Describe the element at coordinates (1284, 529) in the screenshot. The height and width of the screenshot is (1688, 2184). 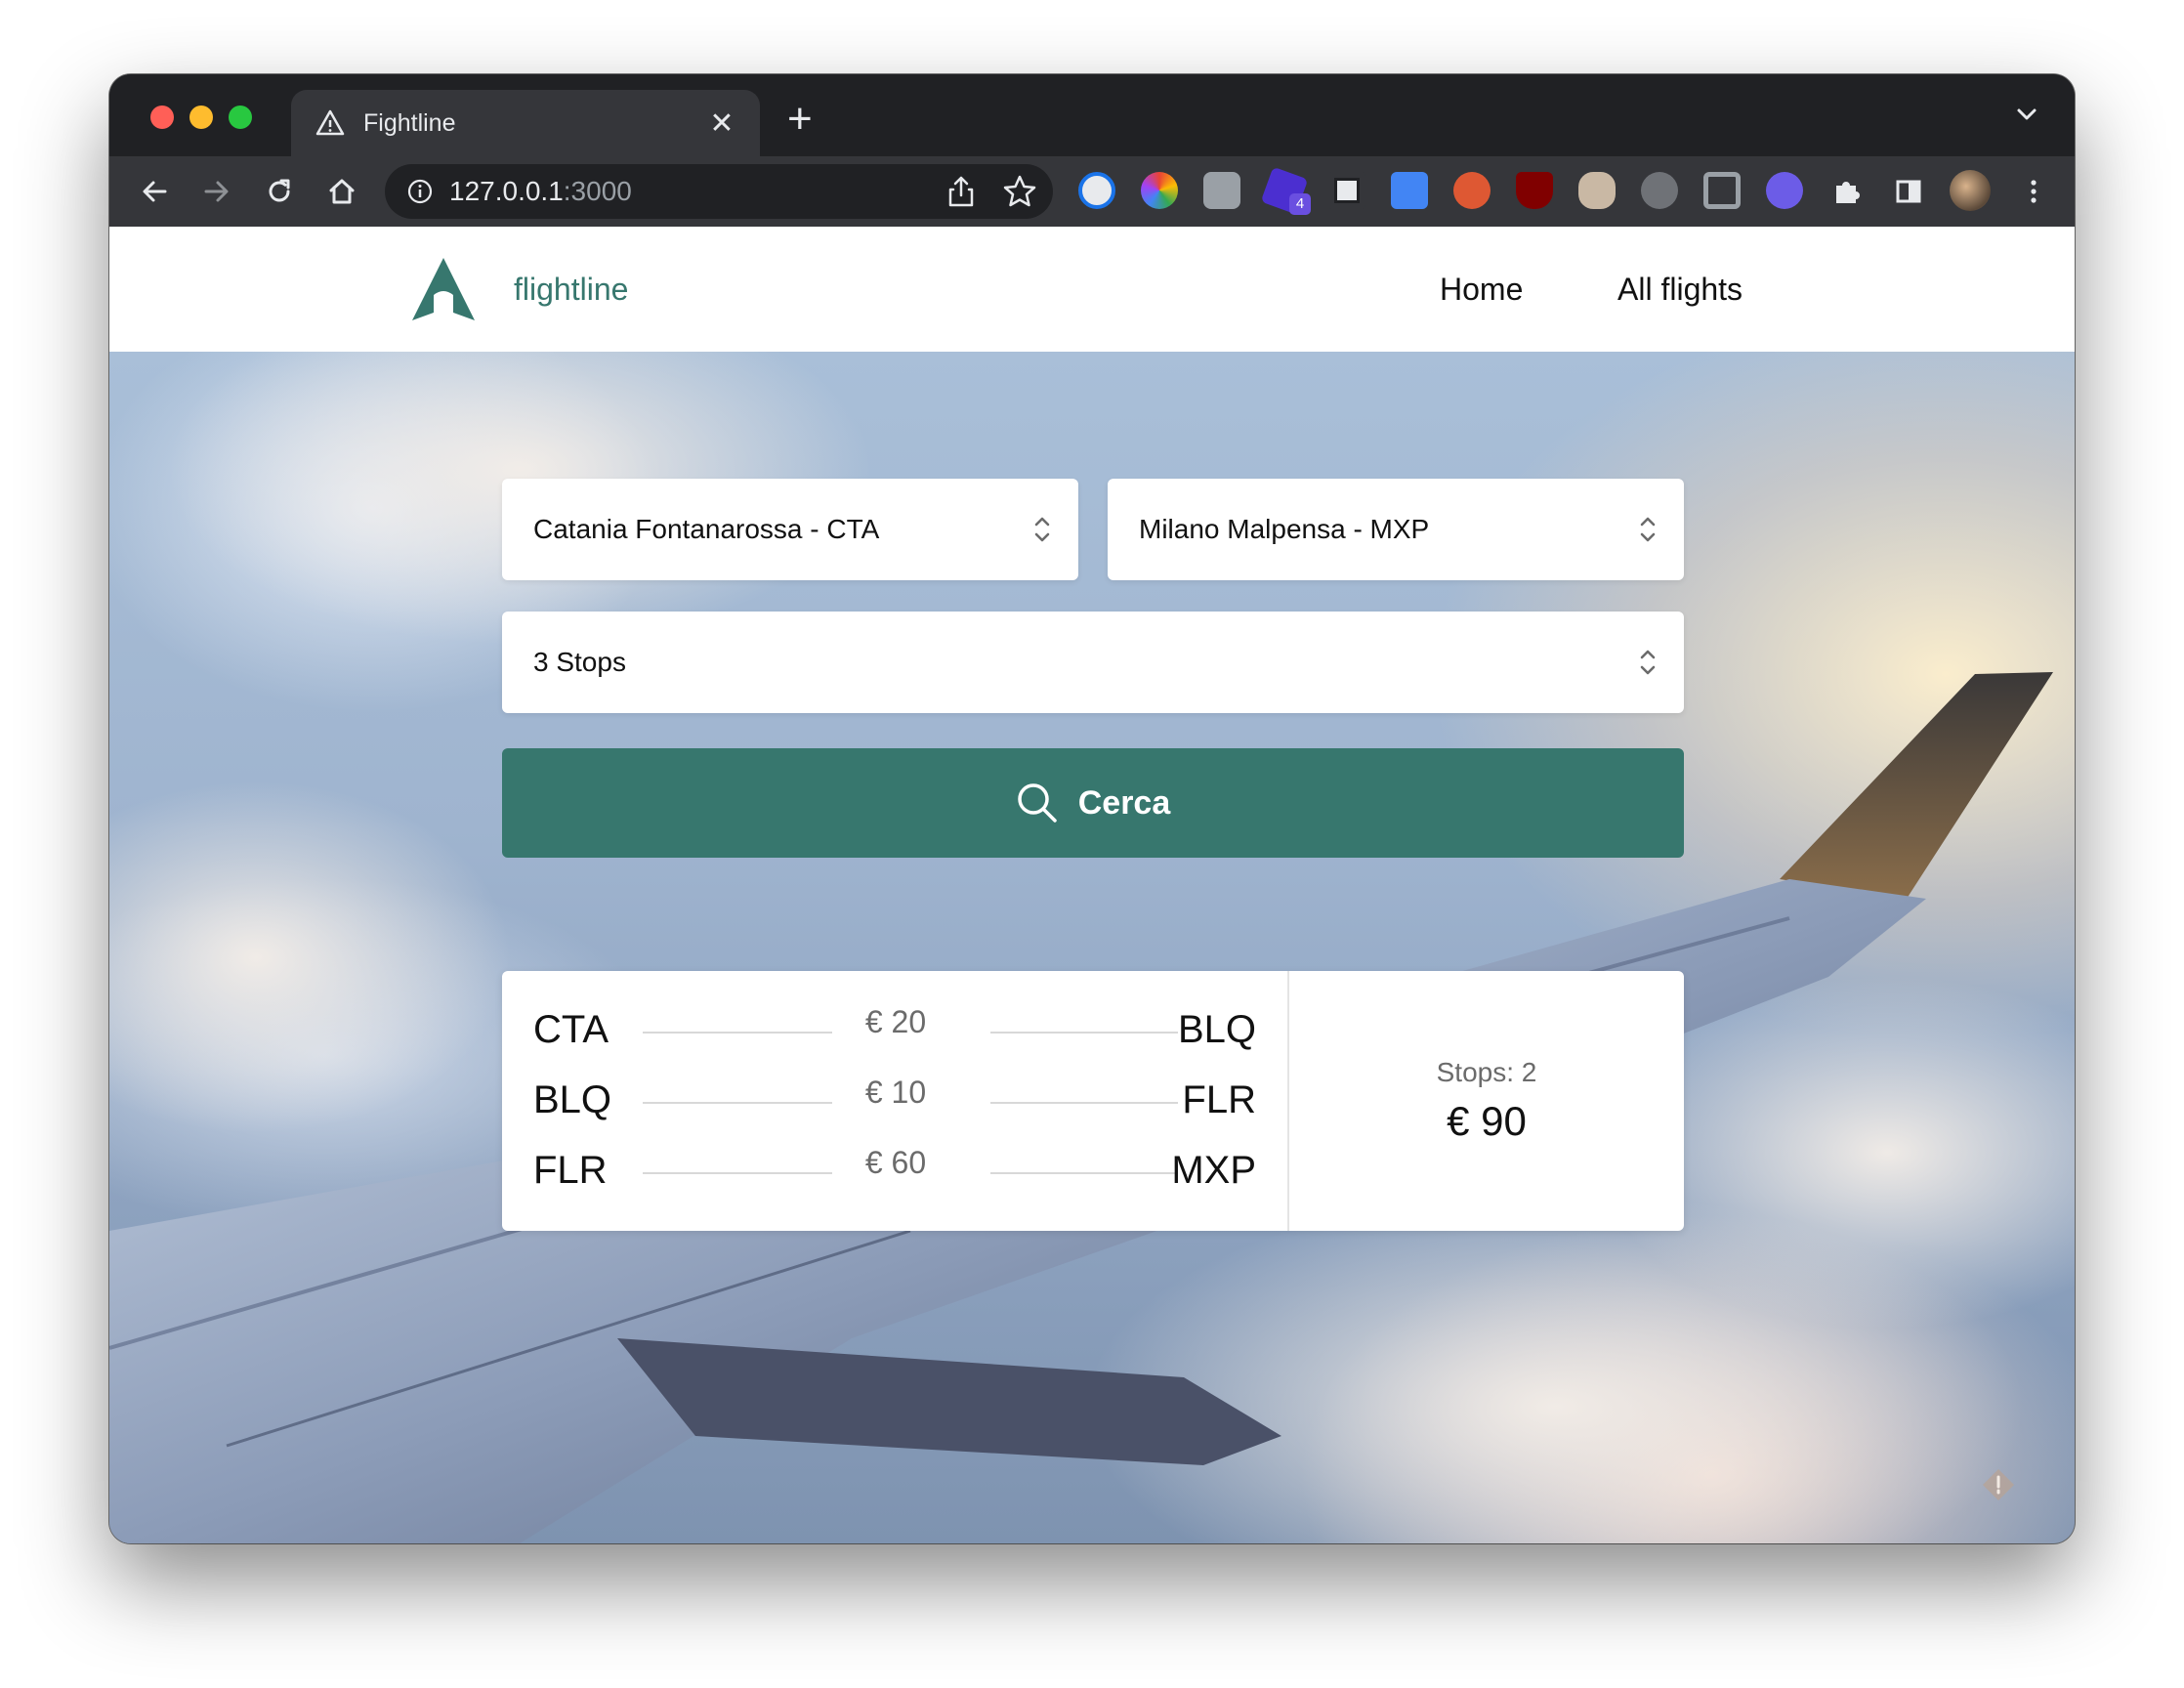
I see `destination-select-value: Milano Malpensa - MXP` at that location.